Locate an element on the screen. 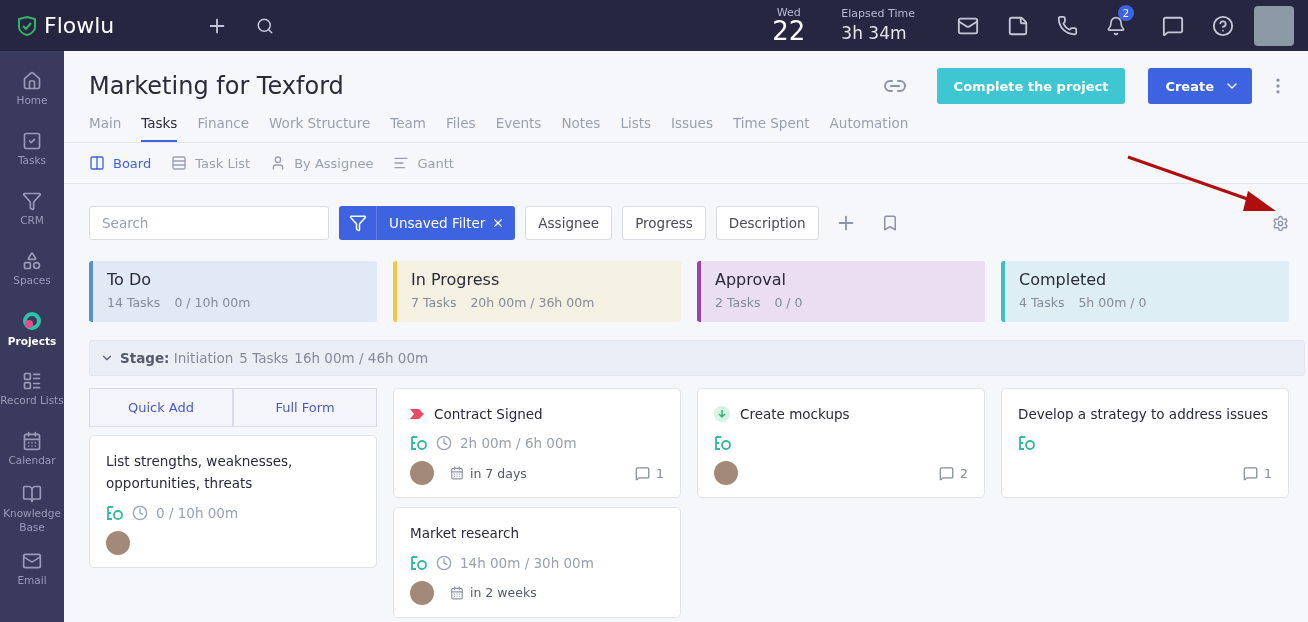 This screenshot has height=622, width=1308. task-count: 4 Tasks is located at coordinates (1042, 302).